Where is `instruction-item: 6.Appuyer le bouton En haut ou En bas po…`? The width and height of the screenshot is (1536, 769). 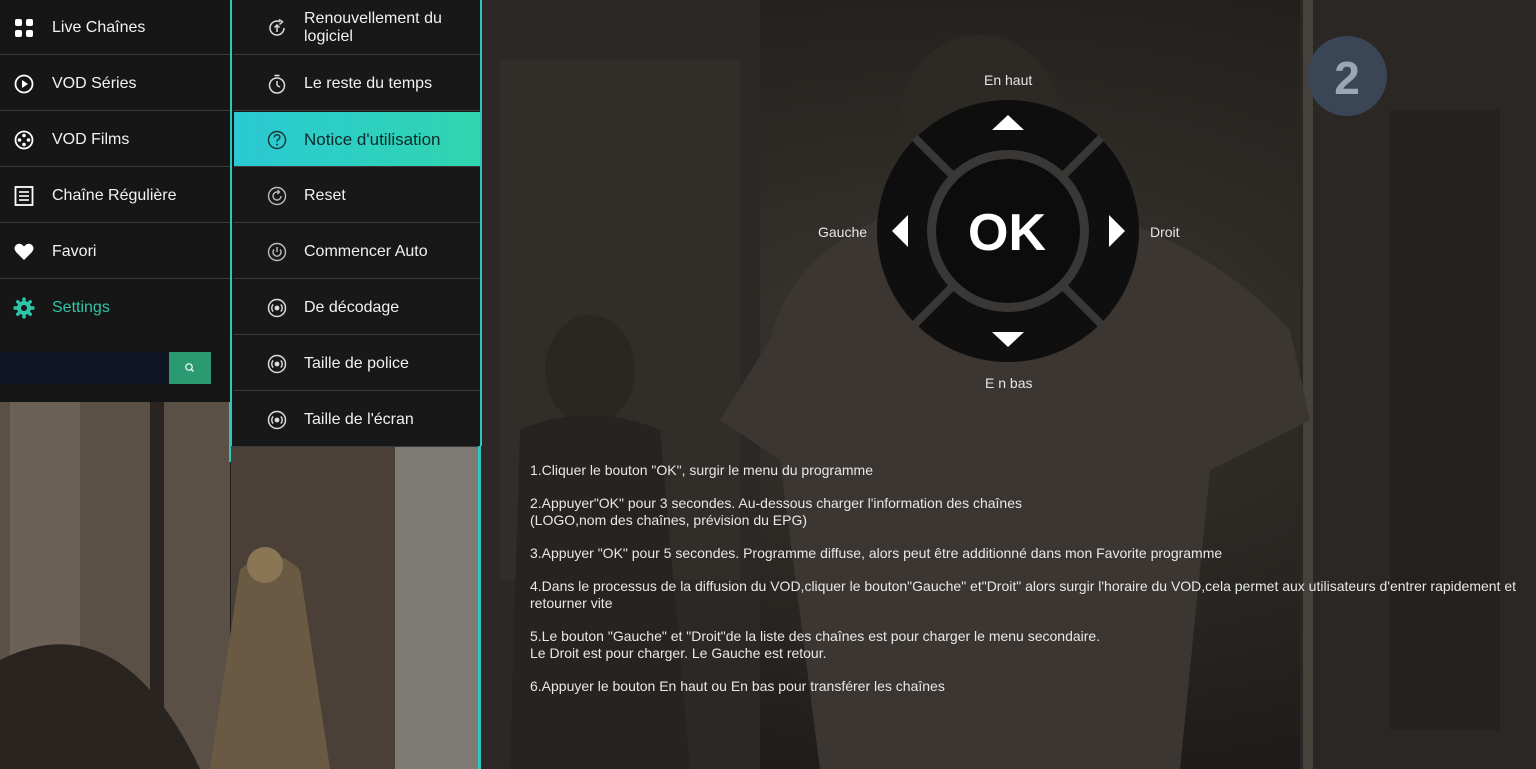 instruction-item: 6.Appuyer le bouton En haut ou En bas po… is located at coordinates (1033, 686).